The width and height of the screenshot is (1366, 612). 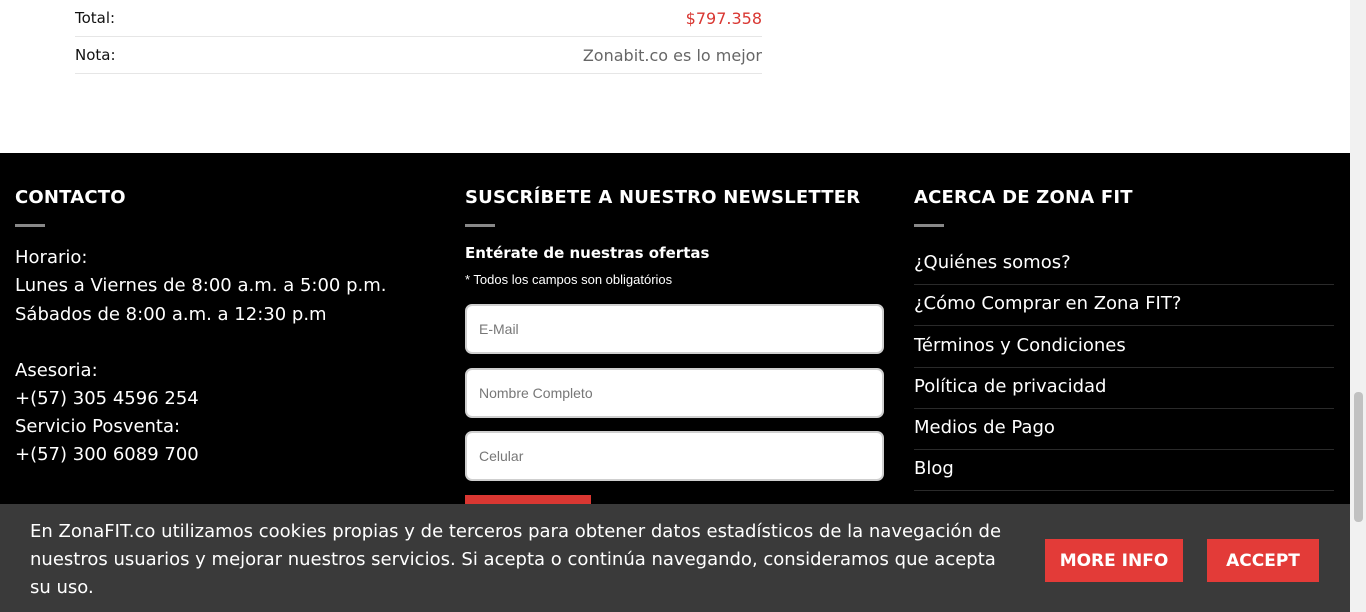 What do you see at coordinates (1114, 560) in the screenshot?
I see `more-info-button: MORE INFO` at bounding box center [1114, 560].